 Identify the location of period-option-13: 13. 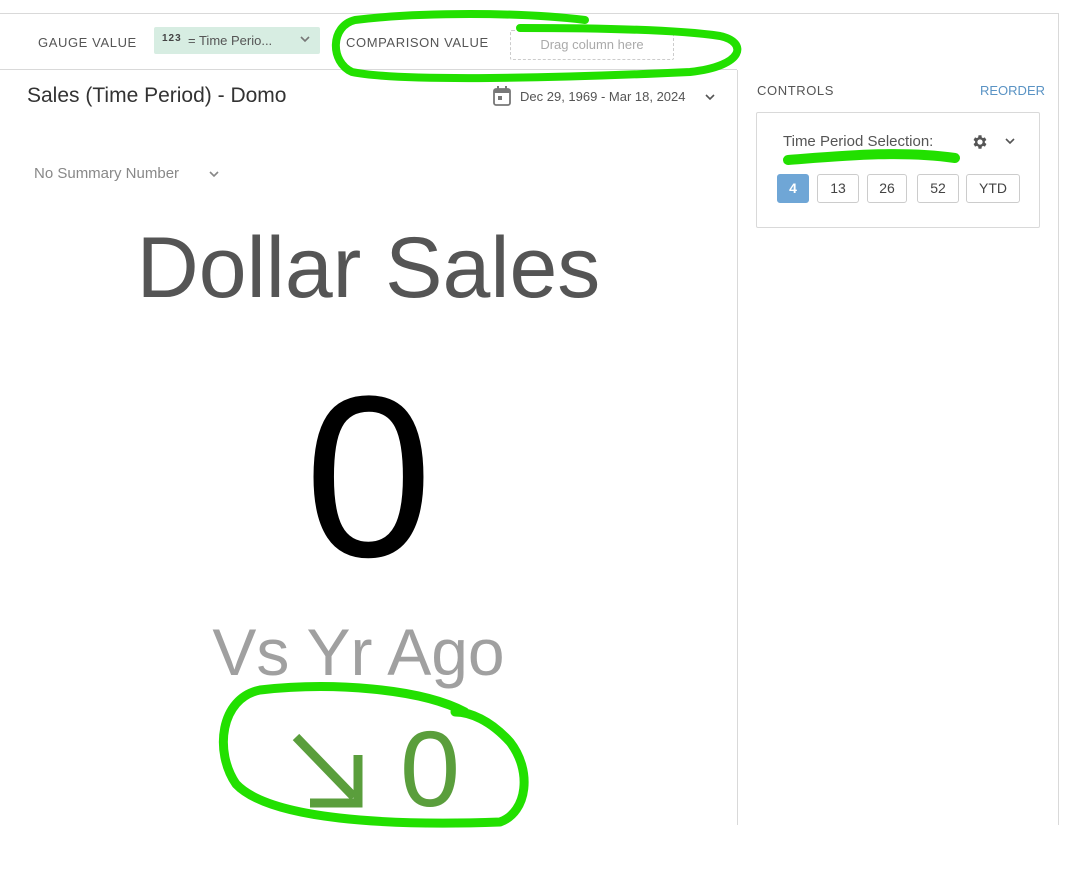
(838, 188).